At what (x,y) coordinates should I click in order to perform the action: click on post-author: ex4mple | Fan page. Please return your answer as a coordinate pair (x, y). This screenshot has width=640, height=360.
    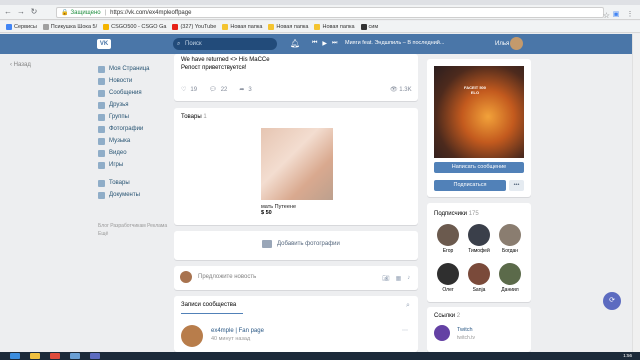
    Looking at the image, I should click on (237, 331).